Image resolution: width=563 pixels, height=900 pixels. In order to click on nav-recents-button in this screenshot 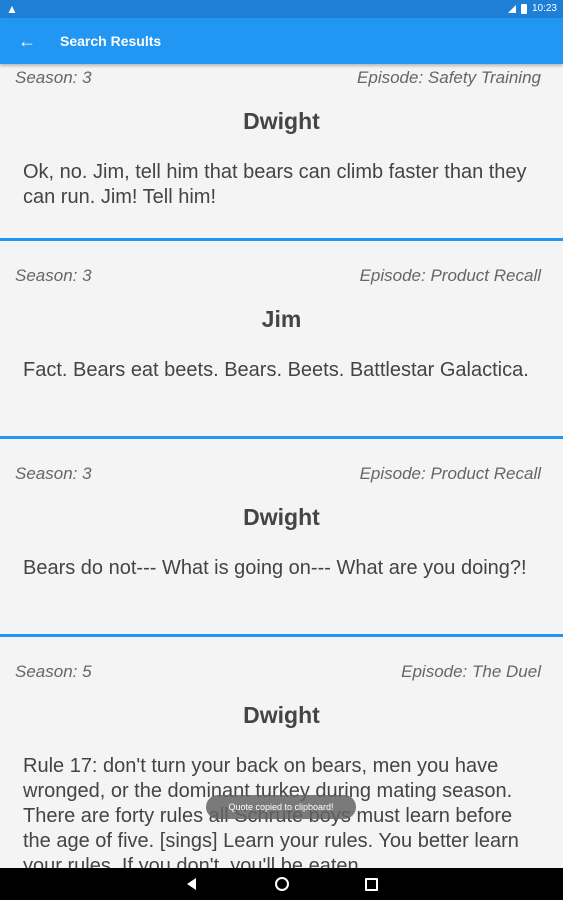, I will do `click(372, 884)`.